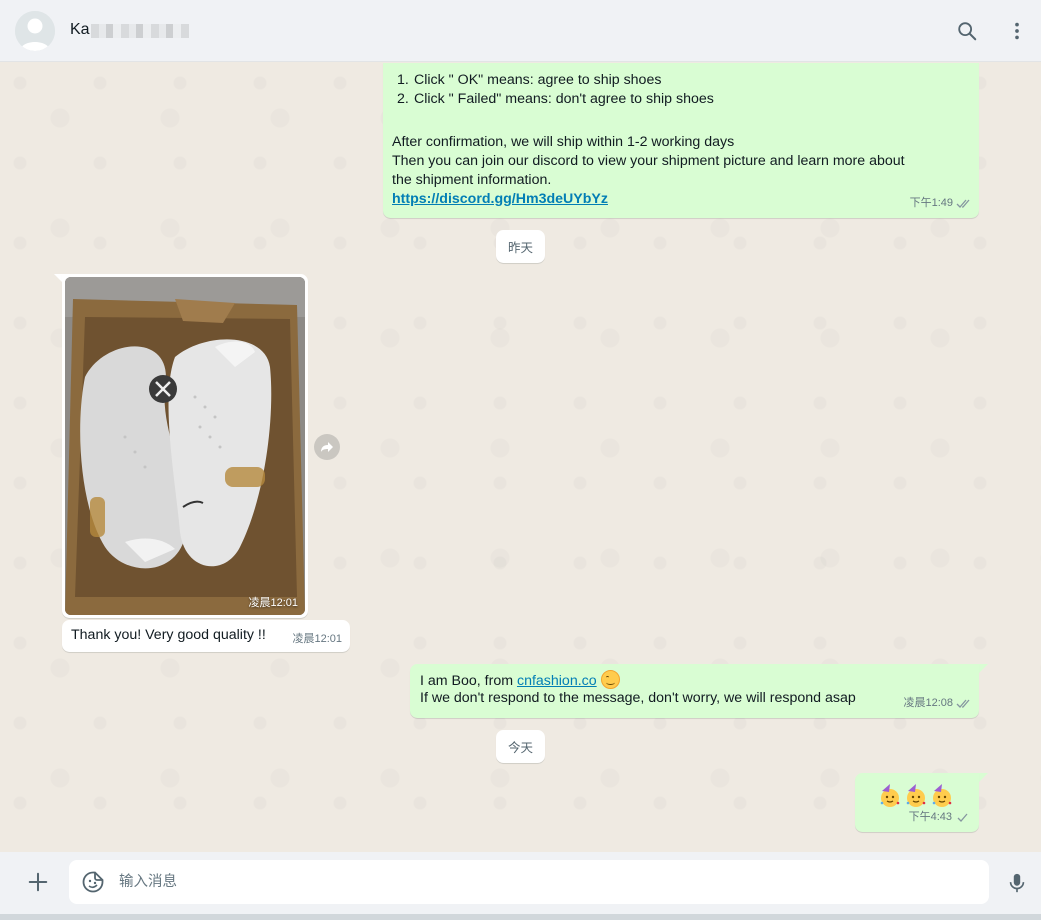  I want to click on forward-icon, so click(327, 447).